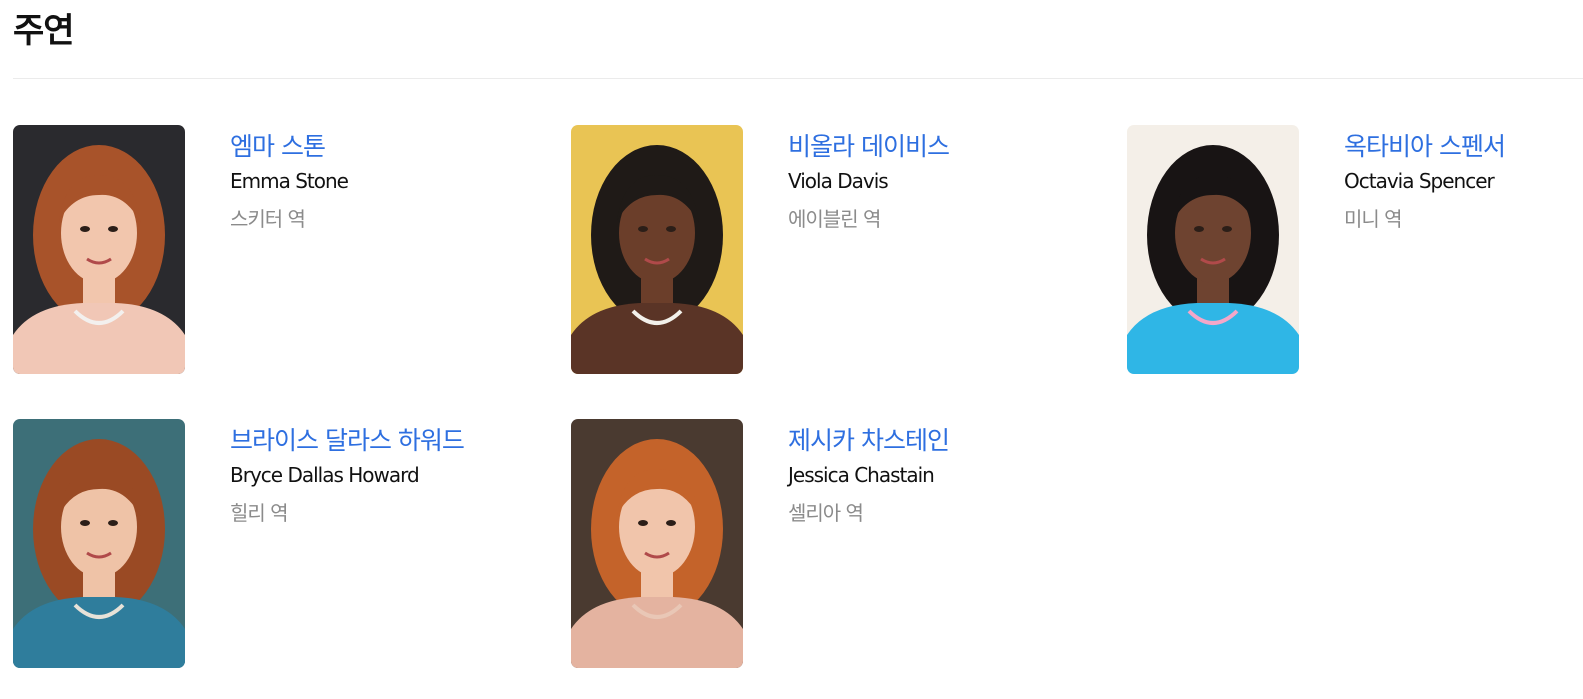 Image resolution: width=1583 pixels, height=699 pixels. I want to click on actor-name-link: 비올라 데이비스, so click(948, 147).